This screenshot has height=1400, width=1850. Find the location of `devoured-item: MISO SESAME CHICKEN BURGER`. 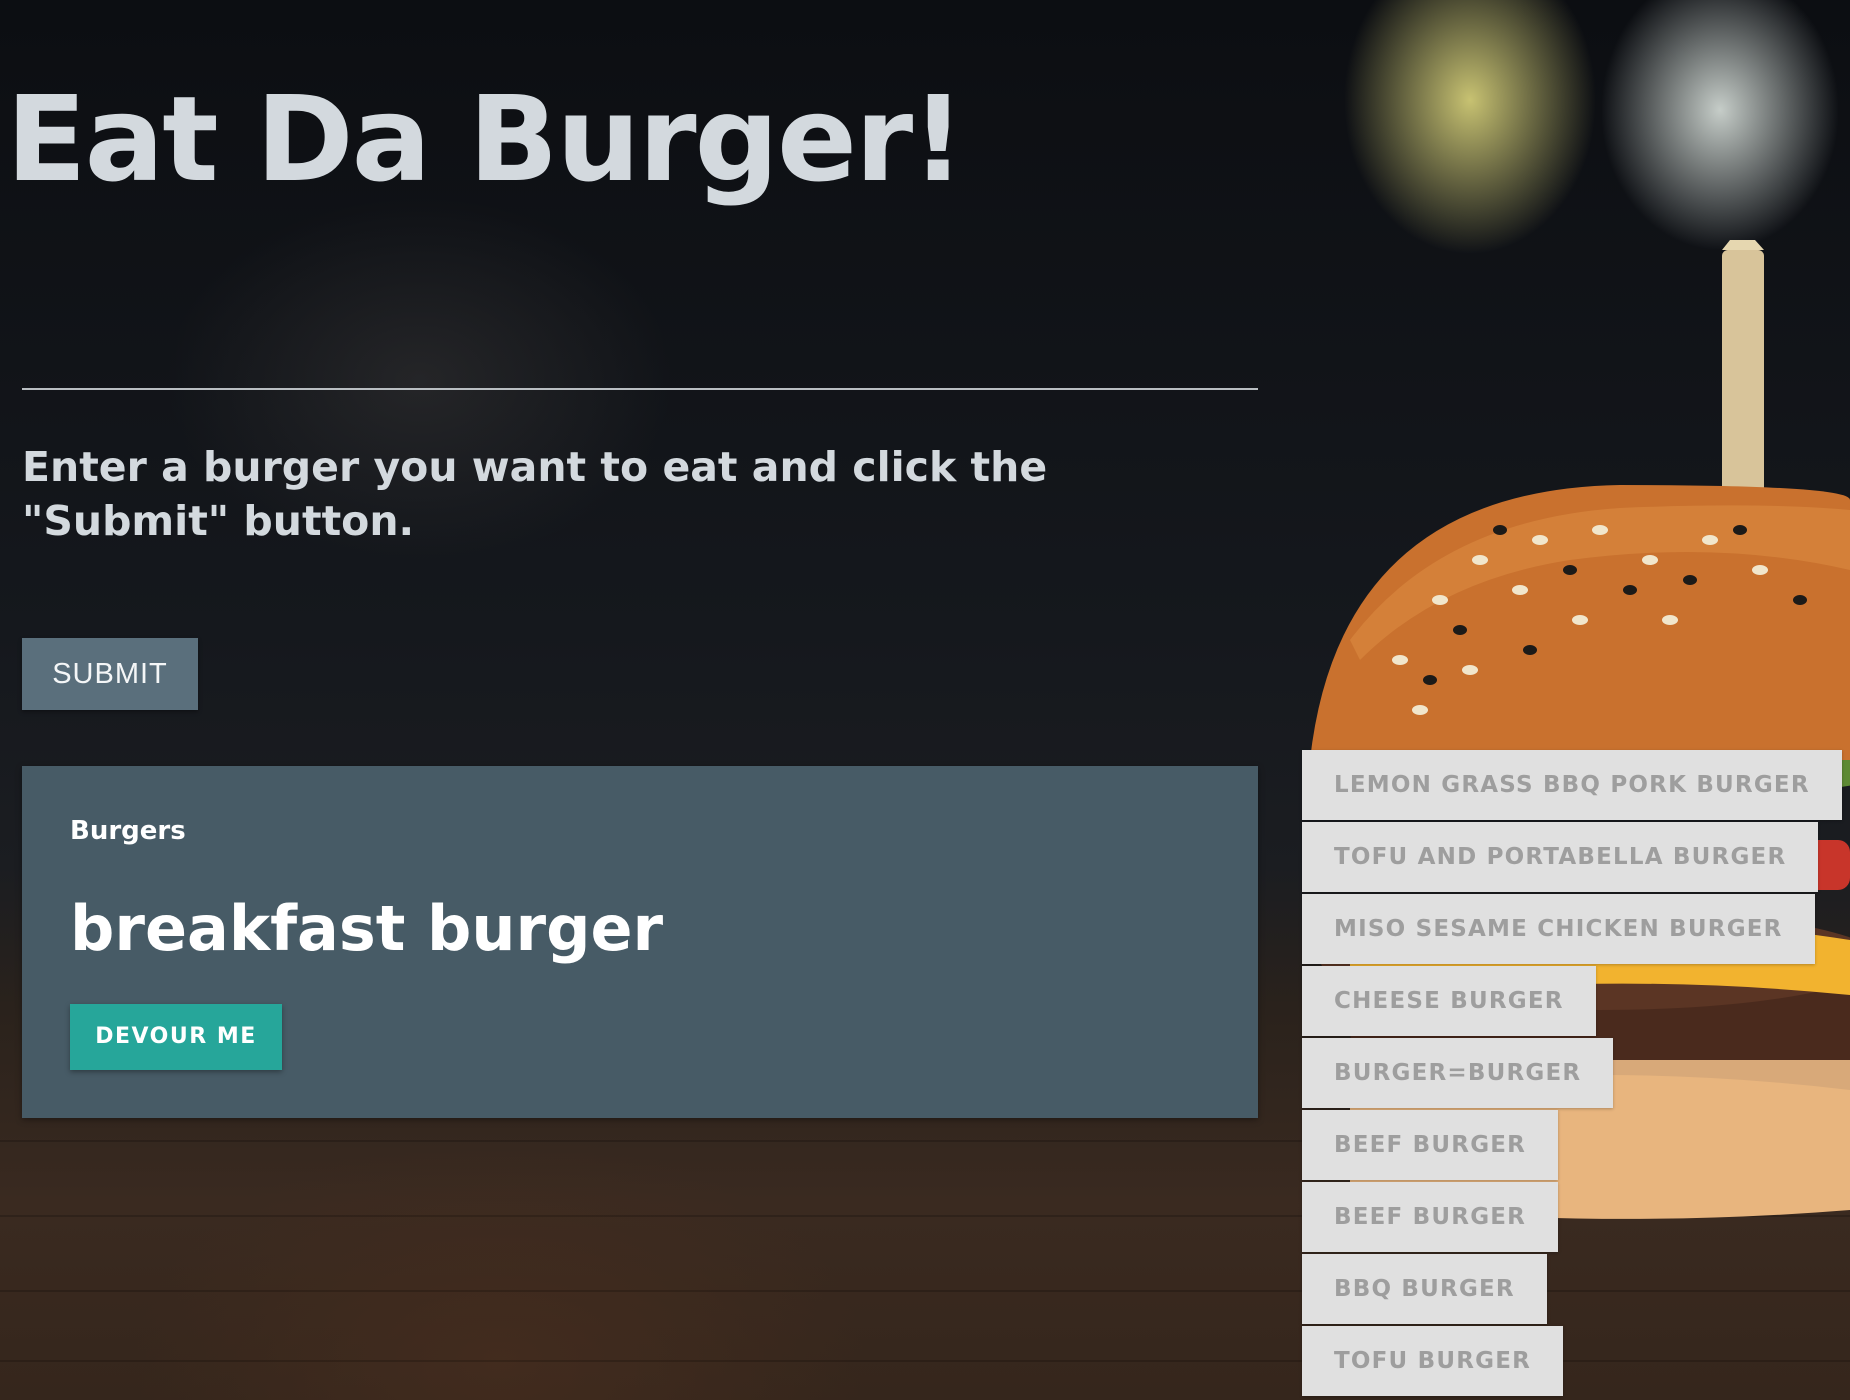

devoured-item: MISO SESAME CHICKEN BURGER is located at coordinates (1558, 929).